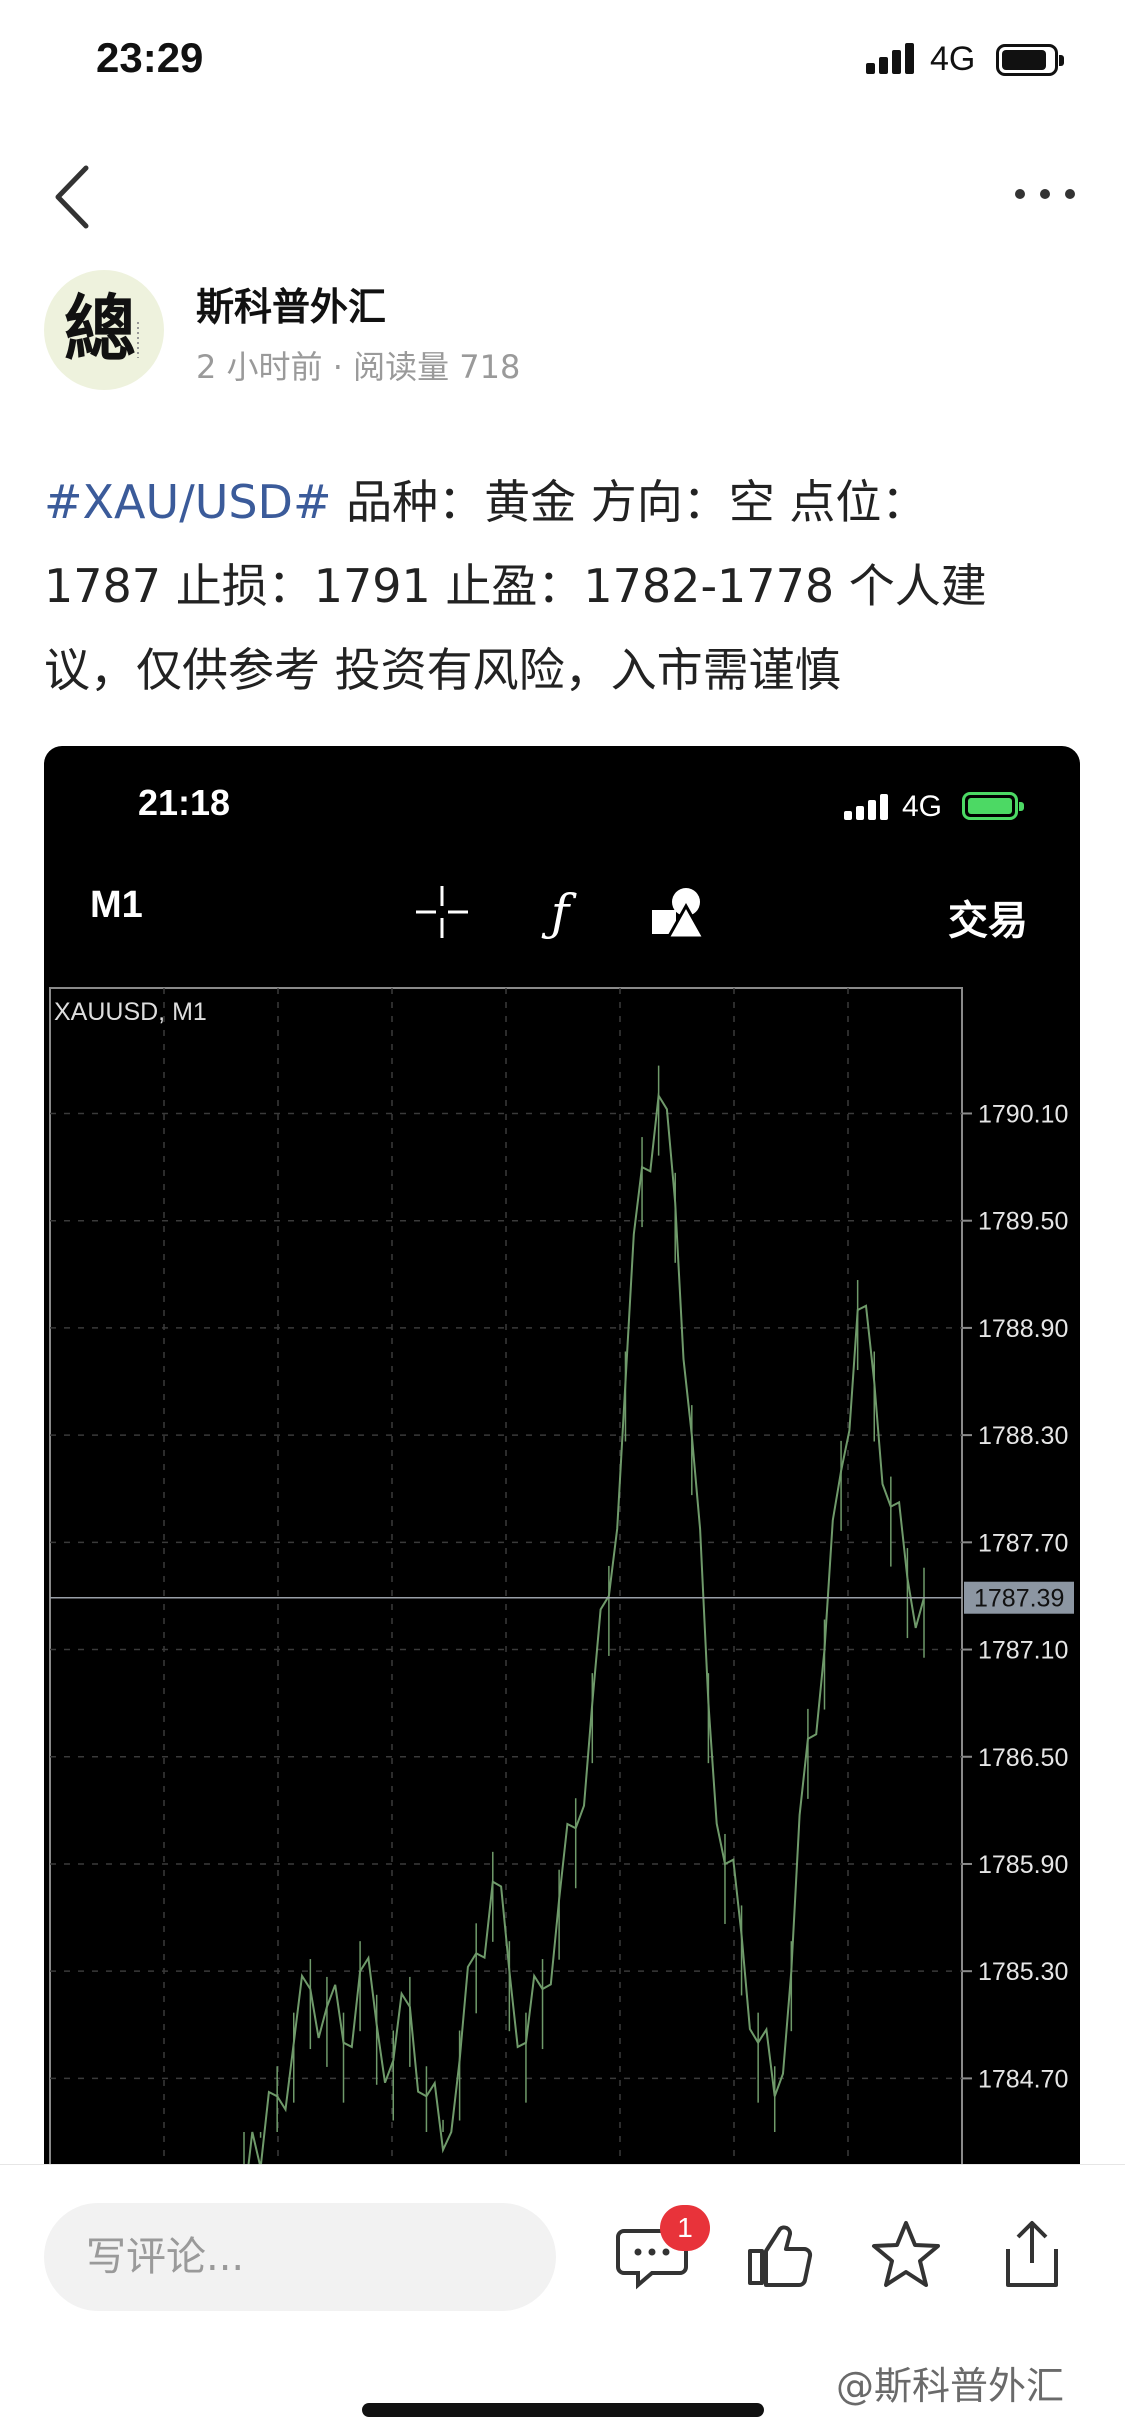 The image size is (1125, 2436). I want to click on bottom-bar: 1 @斯科普外汇, so click(562, 2300).